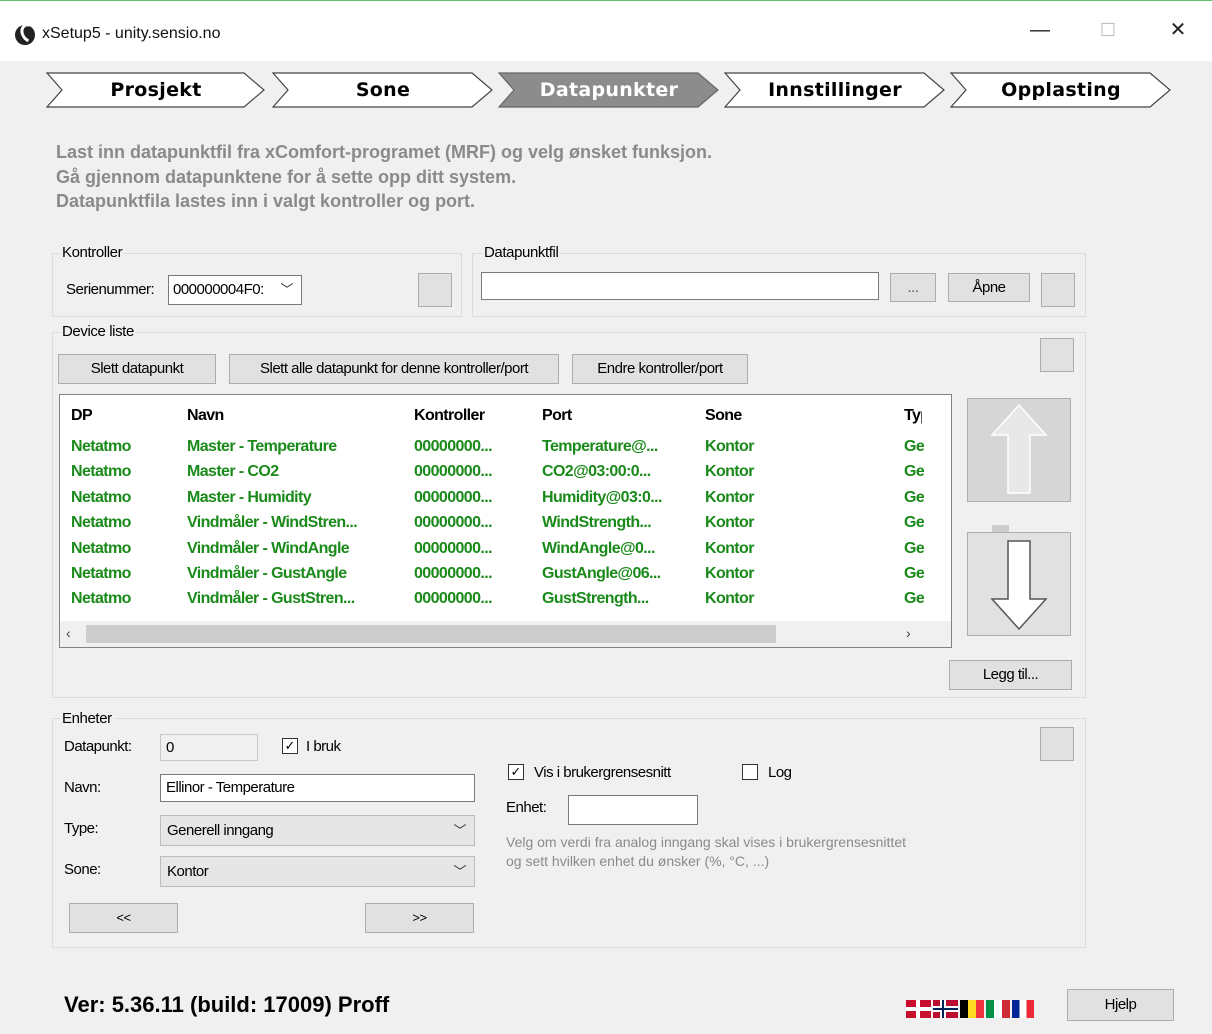 Image resolution: width=1212 pixels, height=1034 pixels. I want to click on navn-field: Ellinor - Temperature, so click(317, 788).